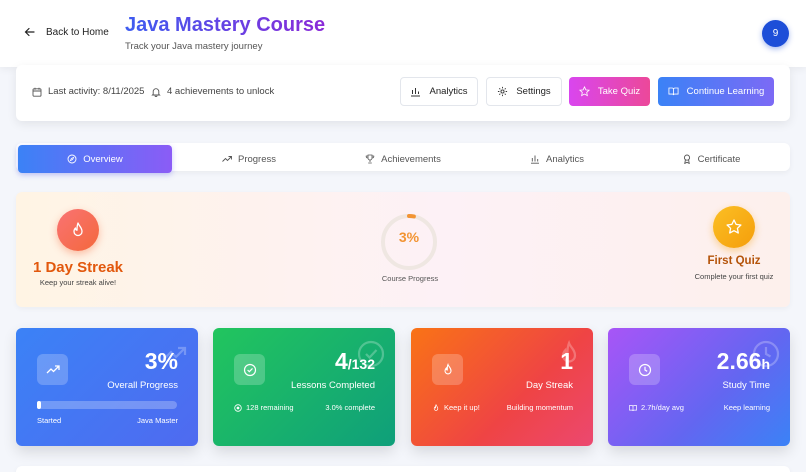 The height and width of the screenshot is (472, 806). Describe the element at coordinates (161, 361) in the screenshot. I see `overall-progress-value: 3%` at that location.